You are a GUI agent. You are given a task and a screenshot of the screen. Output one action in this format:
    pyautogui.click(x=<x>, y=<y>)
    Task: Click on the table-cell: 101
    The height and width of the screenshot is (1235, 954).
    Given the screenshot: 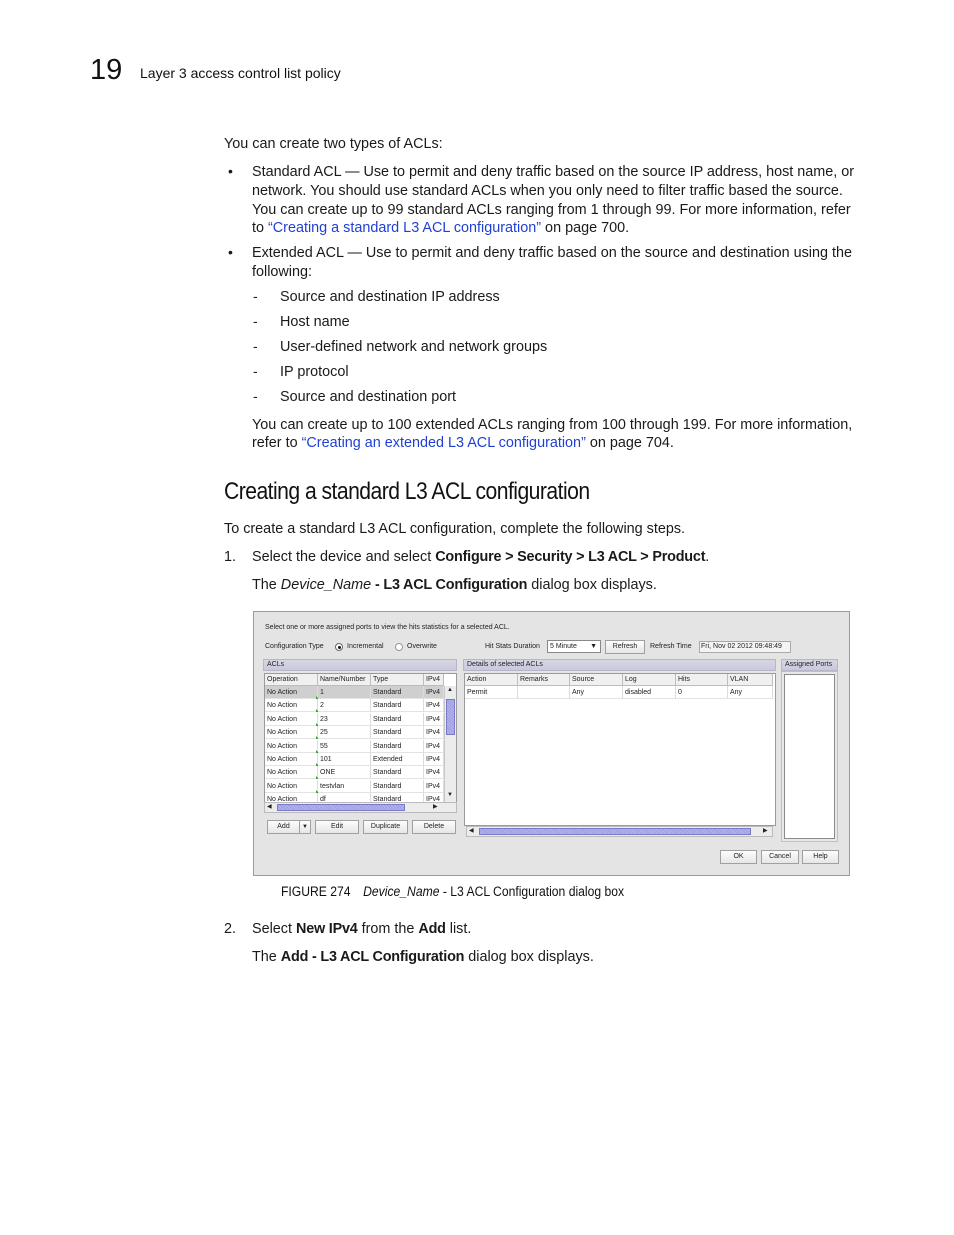 What is the action you would take?
    pyautogui.click(x=344, y=759)
    